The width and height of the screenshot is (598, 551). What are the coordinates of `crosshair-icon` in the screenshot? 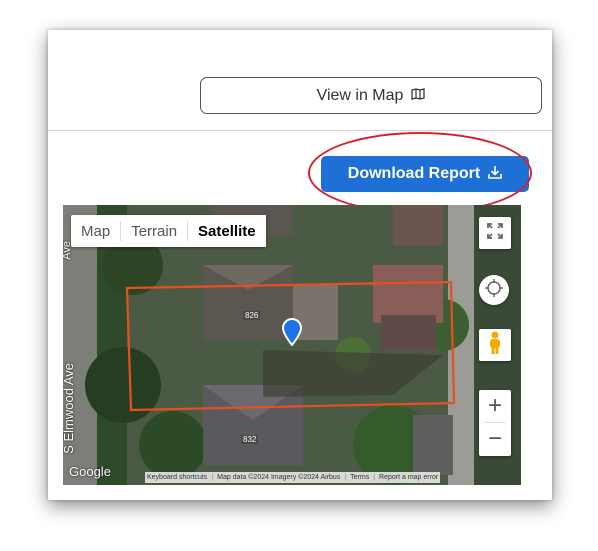 It's located at (494, 290).